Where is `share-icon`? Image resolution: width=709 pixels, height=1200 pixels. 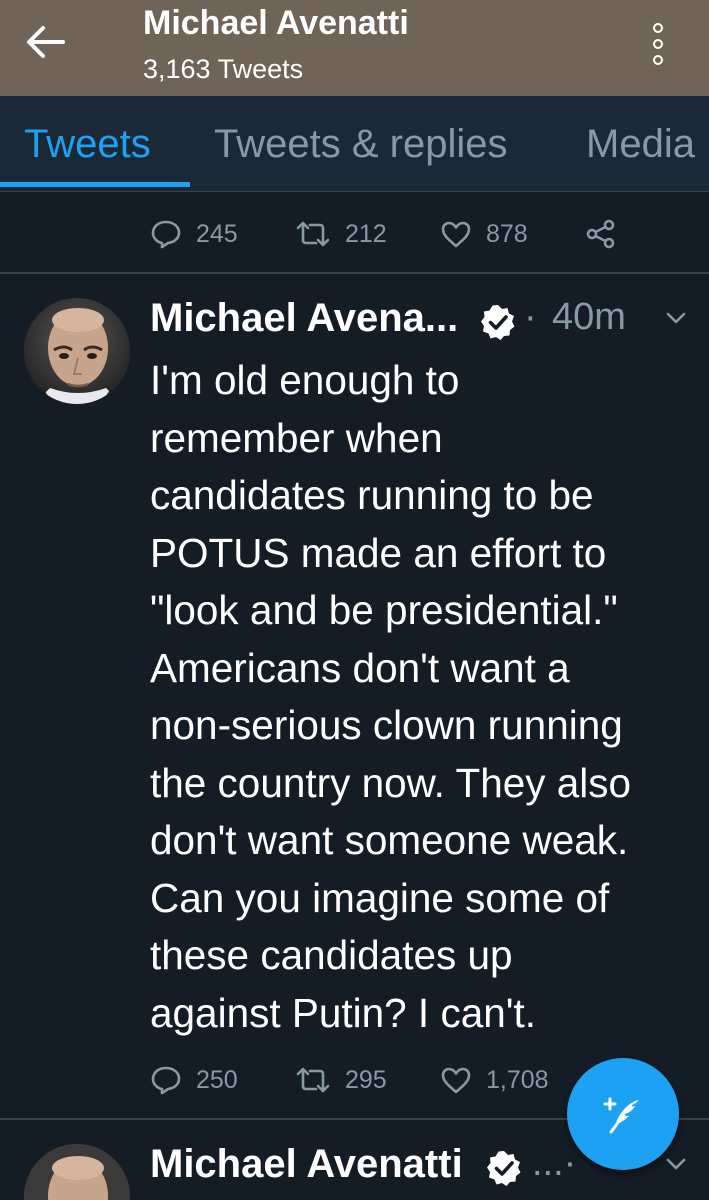 share-icon is located at coordinates (600, 234).